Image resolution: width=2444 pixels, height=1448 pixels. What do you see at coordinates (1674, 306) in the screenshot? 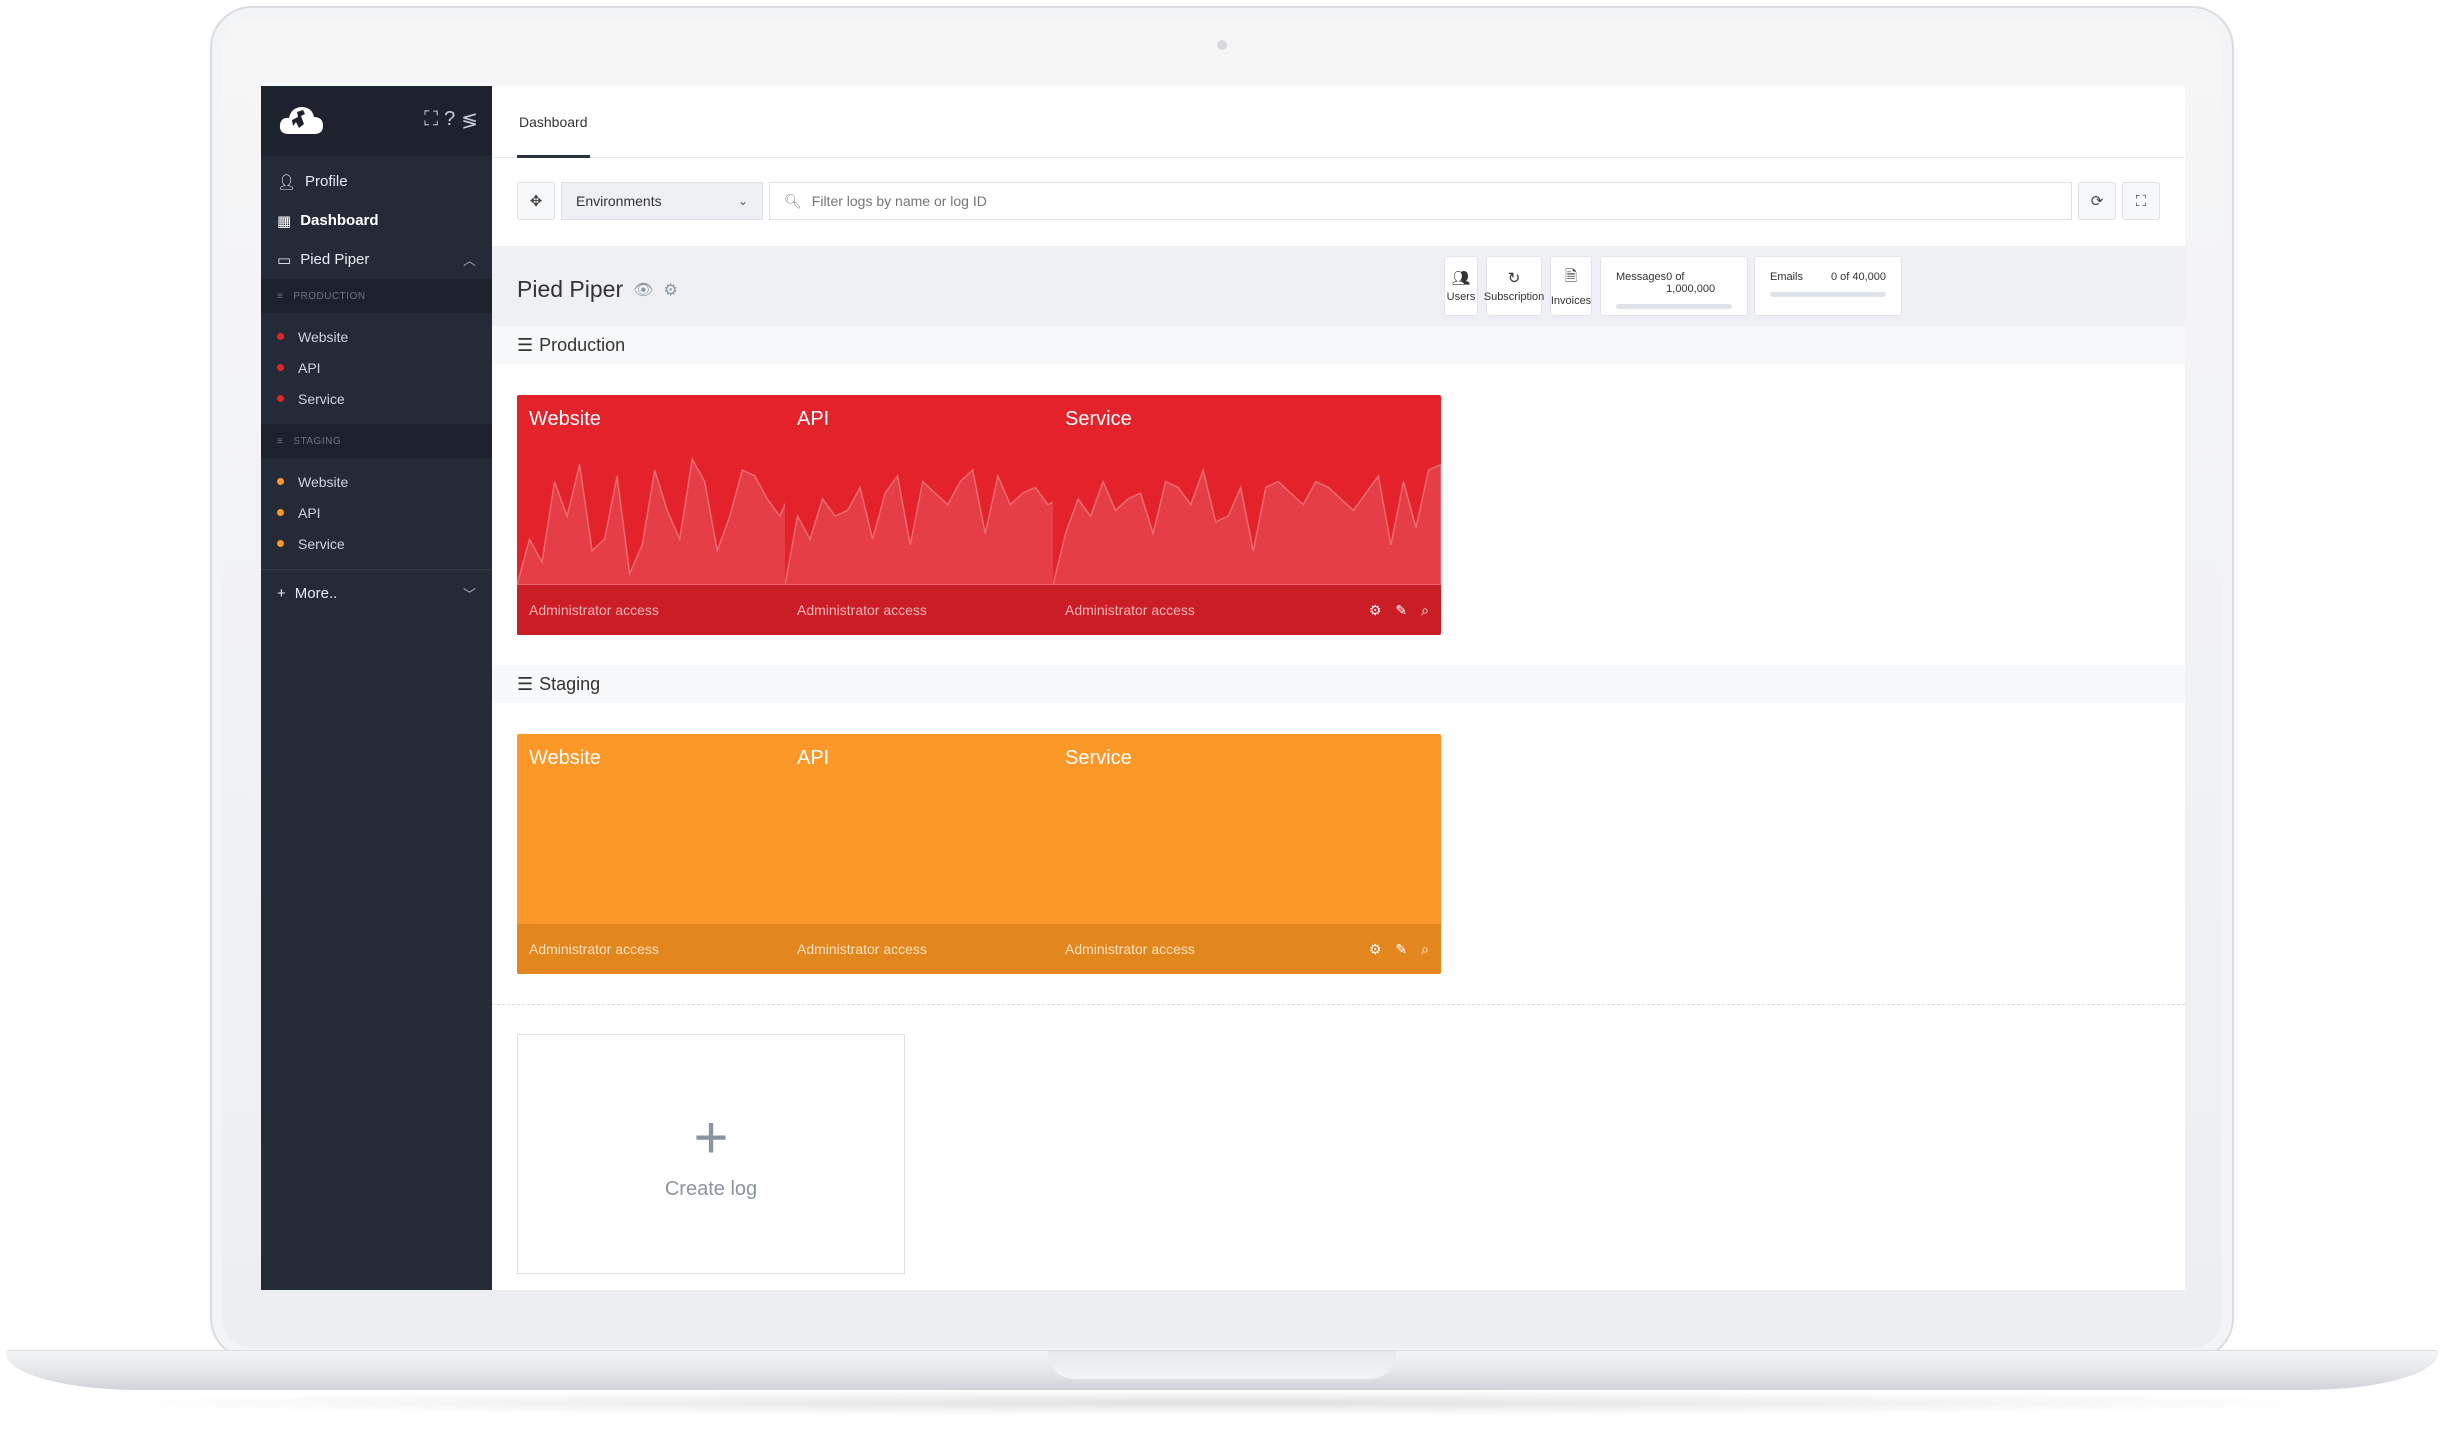
I see `meter-bar` at bounding box center [1674, 306].